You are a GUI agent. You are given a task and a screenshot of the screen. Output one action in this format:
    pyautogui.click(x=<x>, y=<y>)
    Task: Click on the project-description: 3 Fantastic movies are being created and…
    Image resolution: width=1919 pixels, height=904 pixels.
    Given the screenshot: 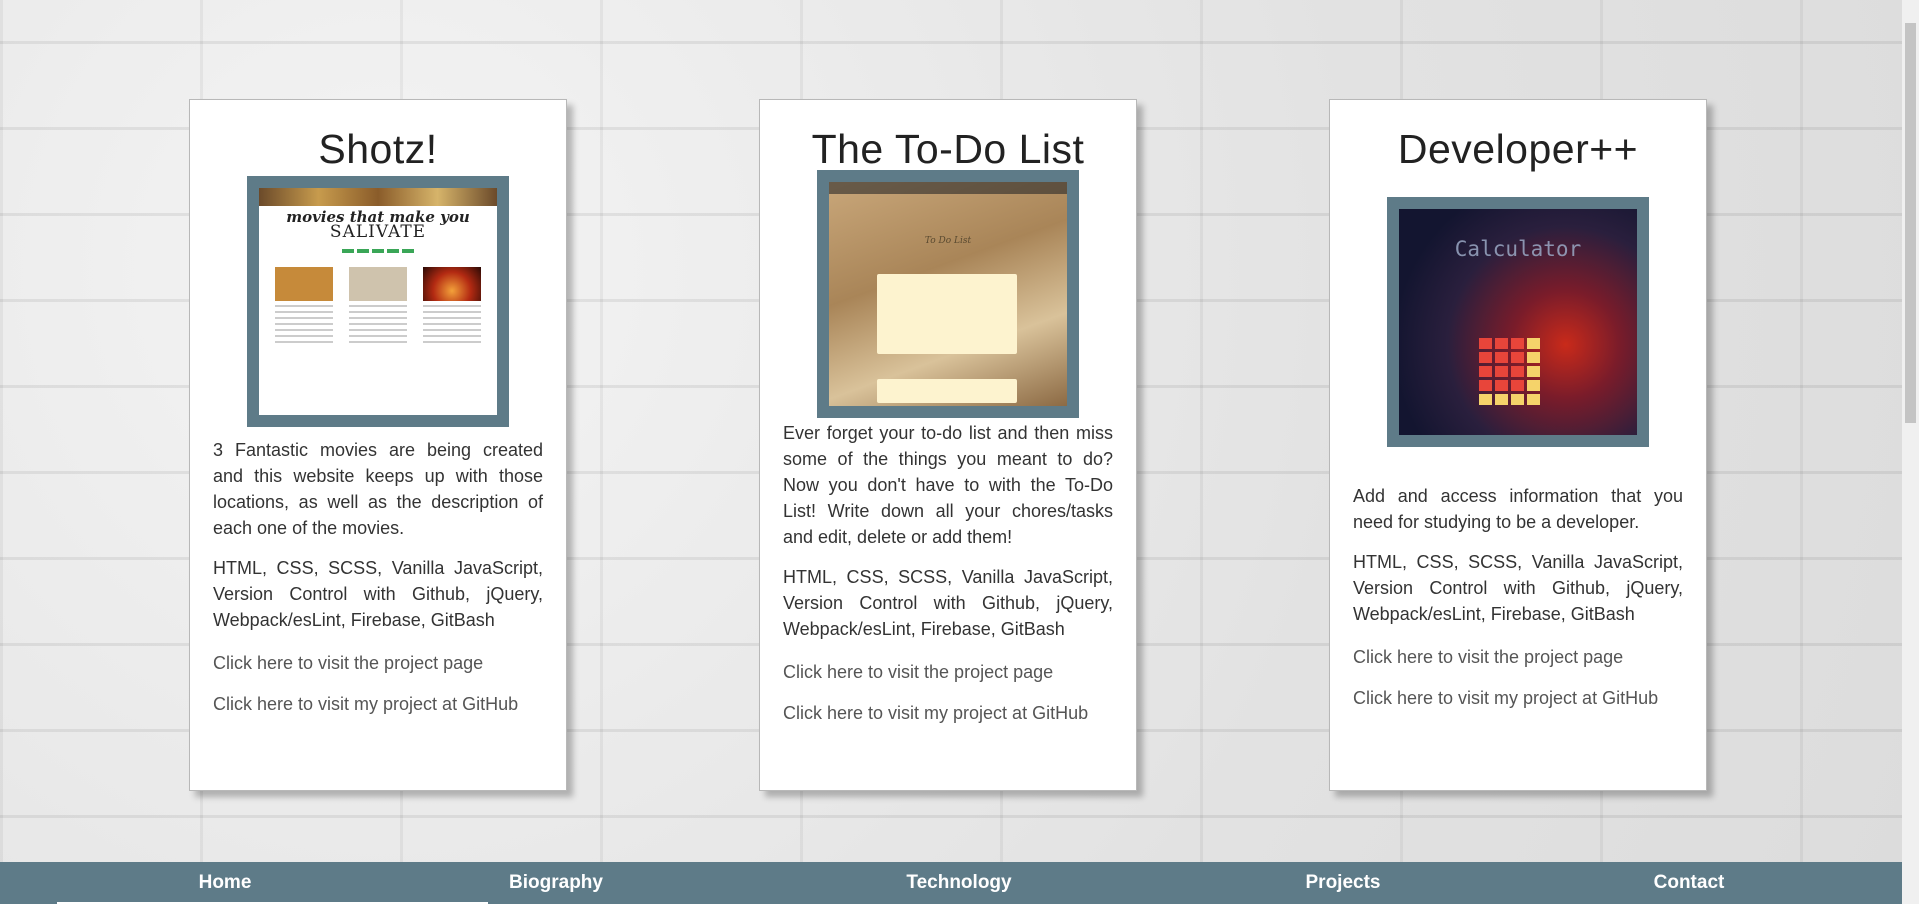 What is the action you would take?
    pyautogui.click(x=378, y=489)
    